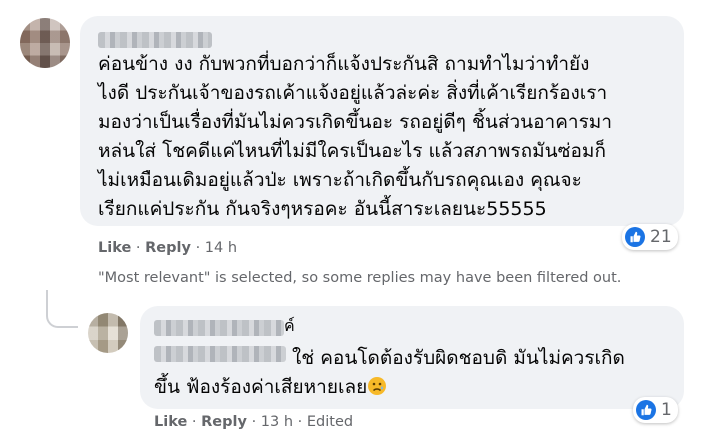 The image size is (720, 432). Describe the element at coordinates (45, 43) in the screenshot. I see `commenter-avatar` at that location.